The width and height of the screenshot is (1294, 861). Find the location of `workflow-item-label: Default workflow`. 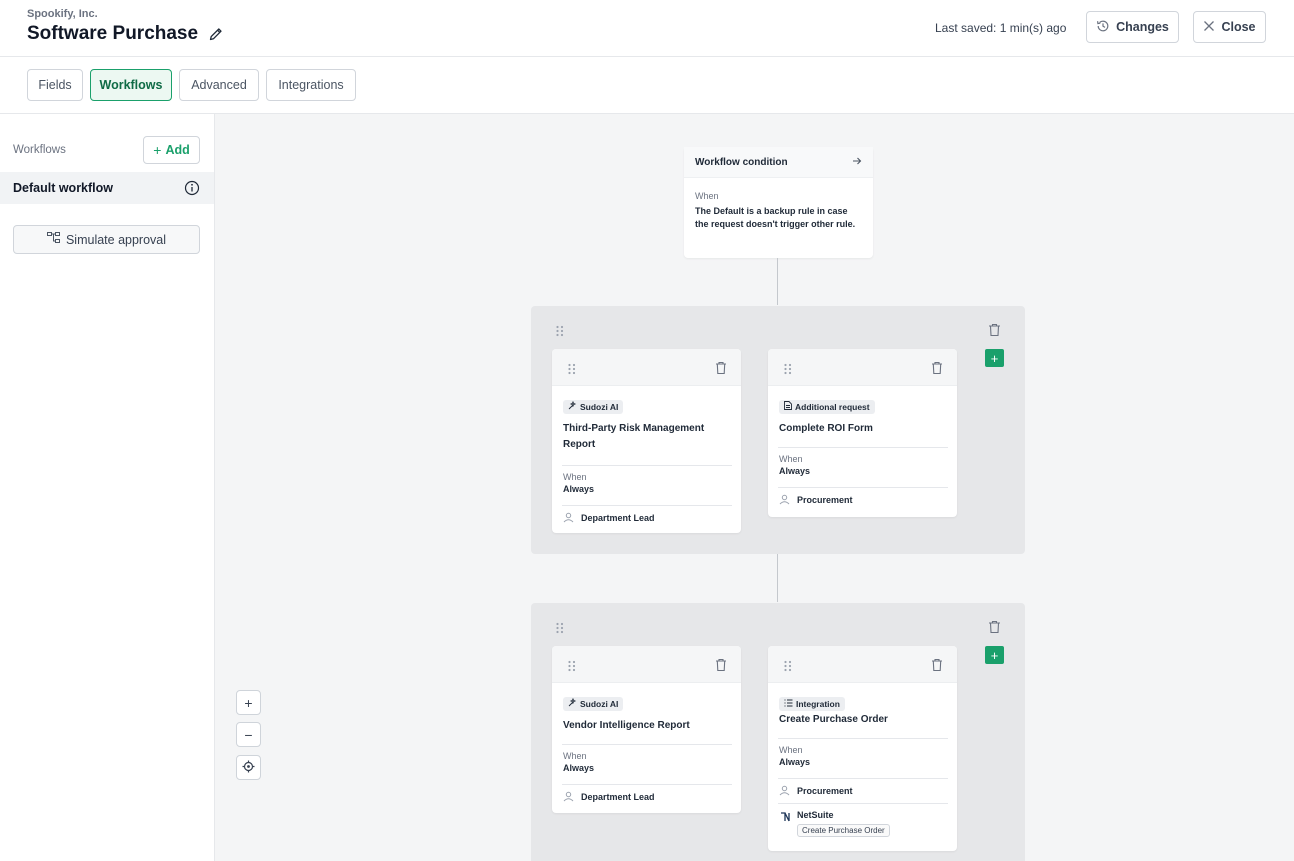

workflow-item-label: Default workflow is located at coordinates (63, 188).